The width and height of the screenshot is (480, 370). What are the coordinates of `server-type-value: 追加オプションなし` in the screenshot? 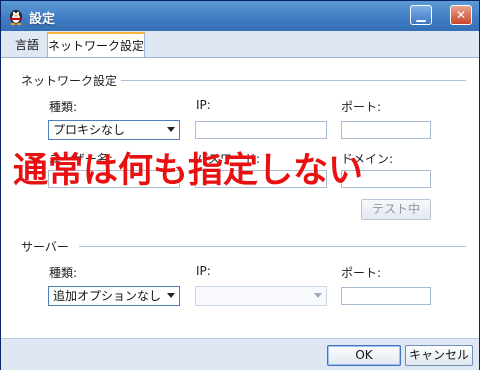 It's located at (107, 296).